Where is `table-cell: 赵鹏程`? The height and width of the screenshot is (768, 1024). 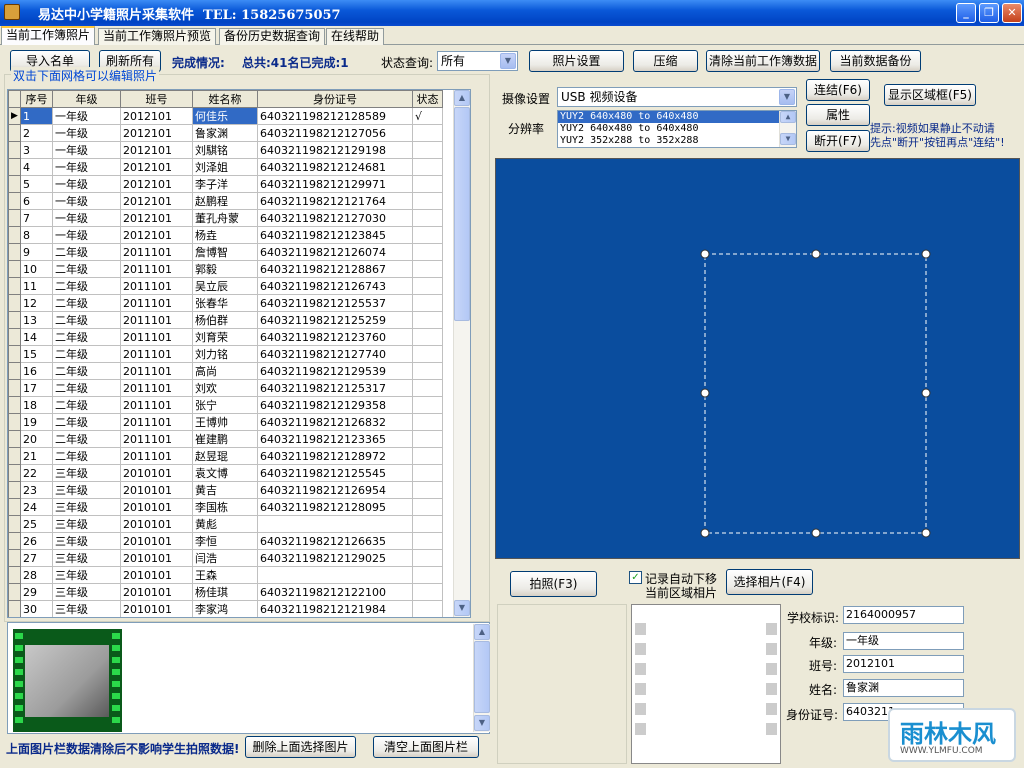 table-cell: 赵鹏程 is located at coordinates (225, 201).